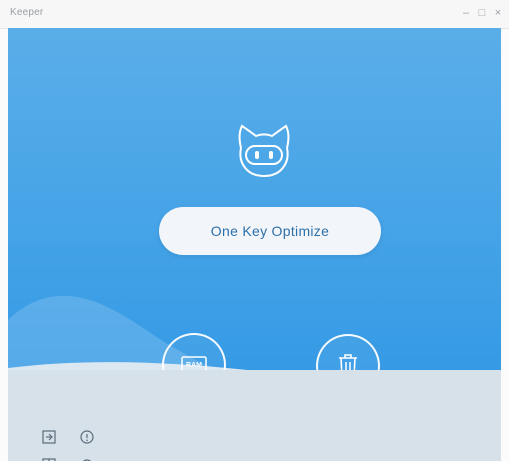 Image resolution: width=509 pixels, height=461 pixels. Describe the element at coordinates (87, 457) in the screenshot. I see `settings-icon` at that location.